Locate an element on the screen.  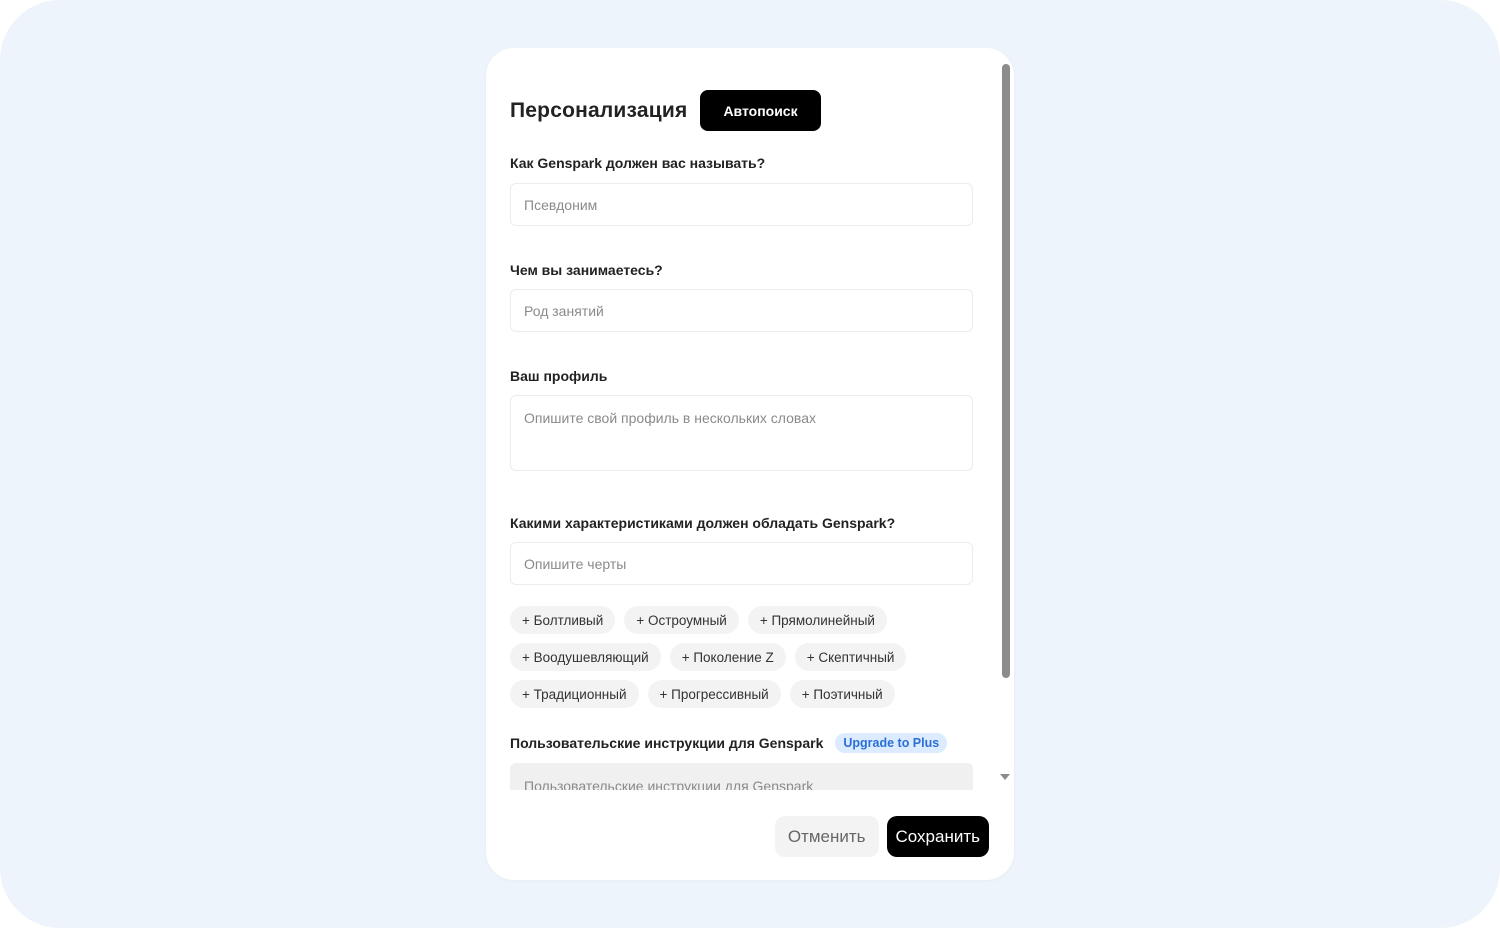
save-button: Сохранить is located at coordinates (937, 836).